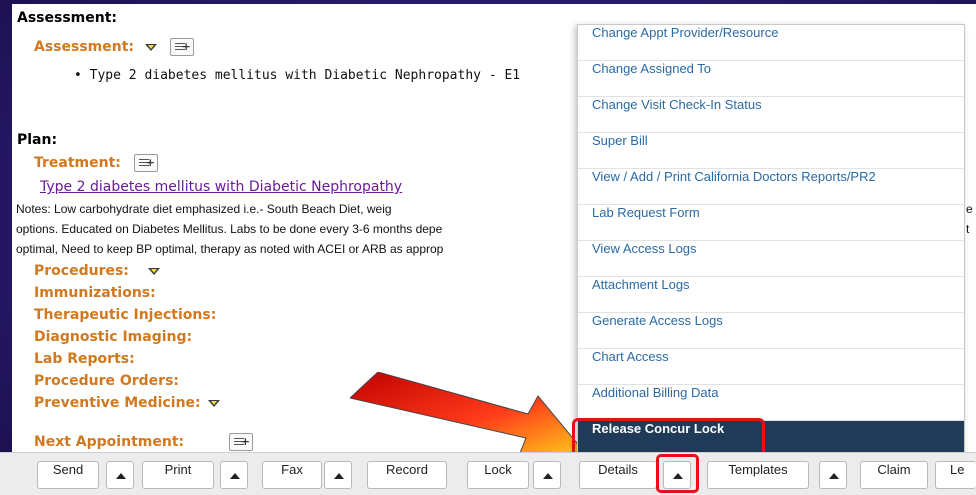 The image size is (976, 495). Describe the element at coordinates (145, 163) in the screenshot. I see `add-treatment-icon` at that location.